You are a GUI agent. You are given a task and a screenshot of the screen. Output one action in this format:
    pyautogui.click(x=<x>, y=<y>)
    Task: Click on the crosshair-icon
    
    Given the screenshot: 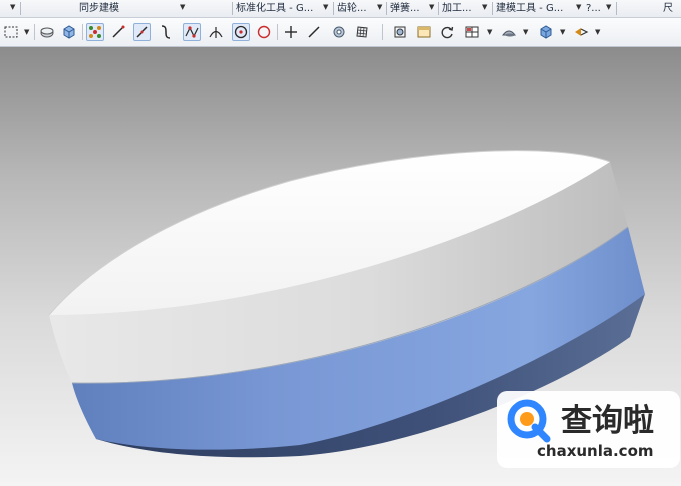 What is the action you would take?
    pyautogui.click(x=291, y=32)
    